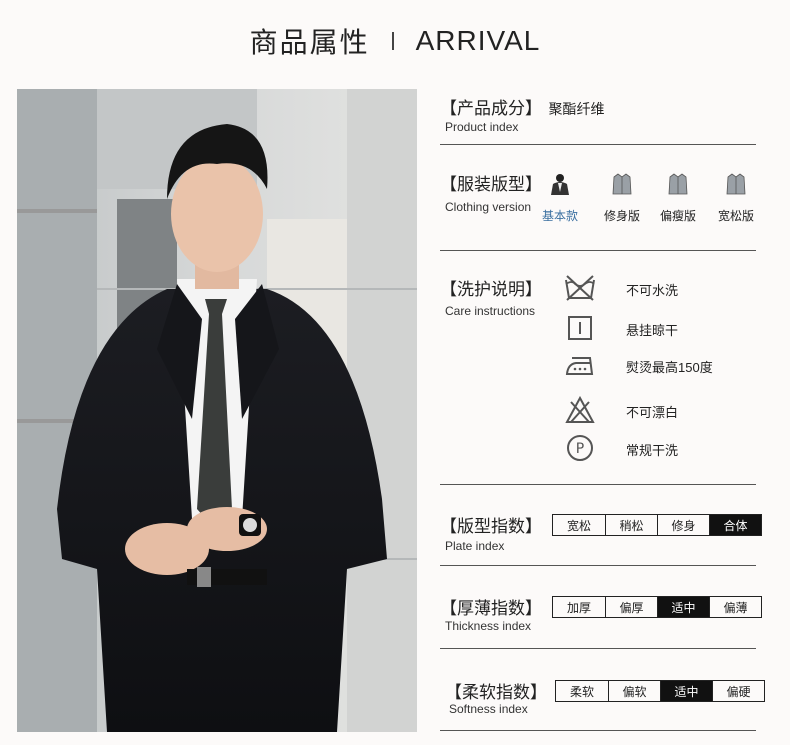 This screenshot has height=745, width=790. I want to click on fit-index-option: 稍松, so click(631, 525).